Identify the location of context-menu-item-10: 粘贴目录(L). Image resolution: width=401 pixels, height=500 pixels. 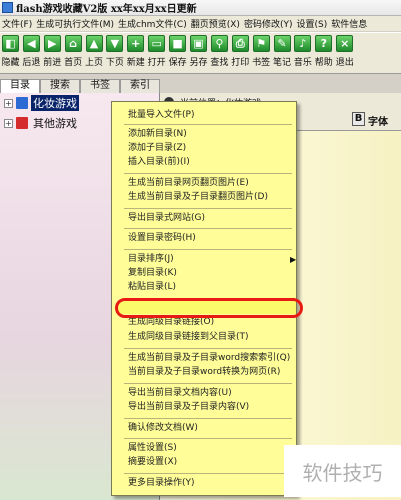
(152, 287).